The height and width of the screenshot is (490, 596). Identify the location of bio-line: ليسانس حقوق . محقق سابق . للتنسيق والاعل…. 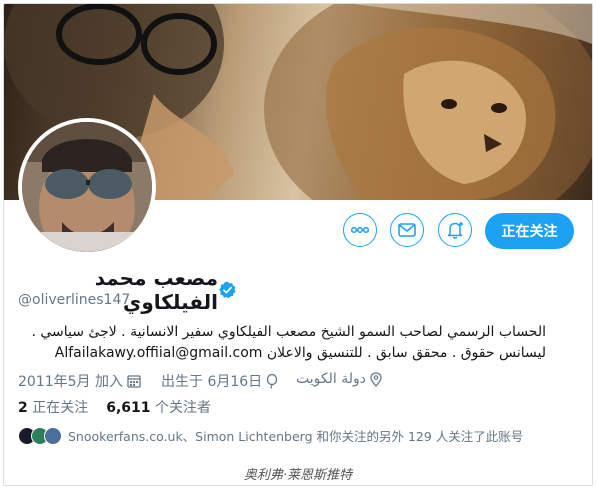
(300, 353).